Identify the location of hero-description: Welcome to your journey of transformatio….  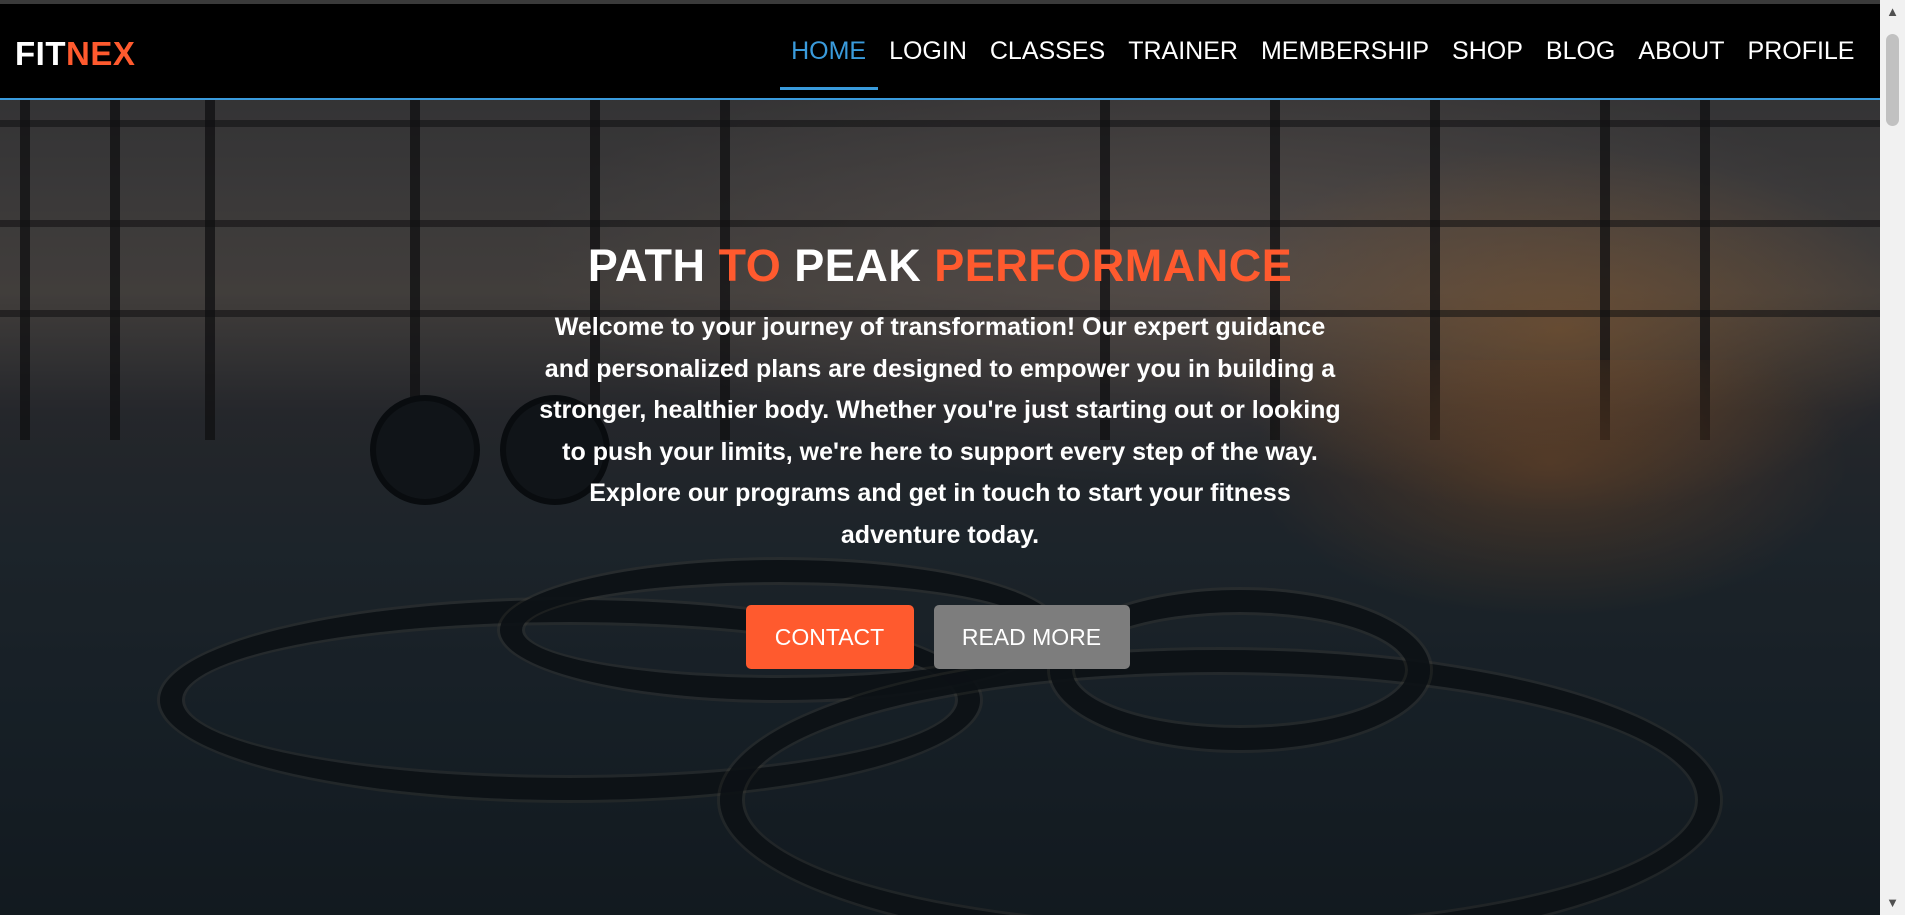
(940, 431).